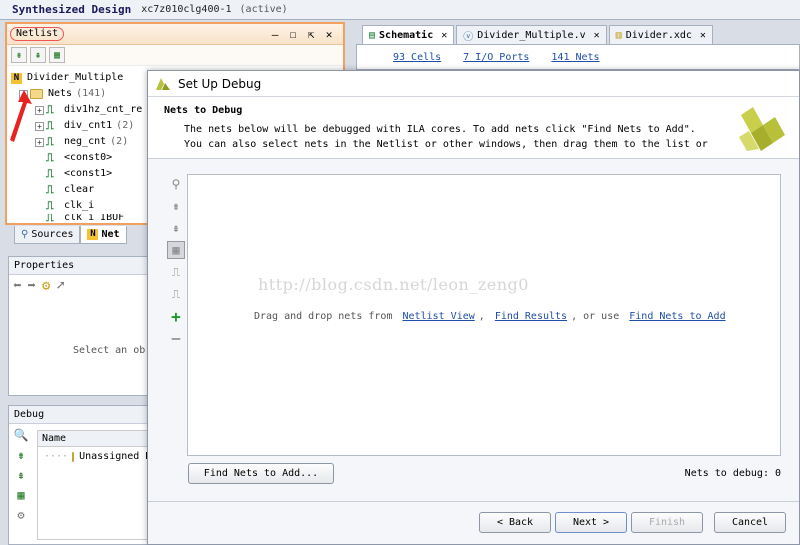  Describe the element at coordinates (176, 184) in the screenshot. I see `search-icon: ⚲` at that location.